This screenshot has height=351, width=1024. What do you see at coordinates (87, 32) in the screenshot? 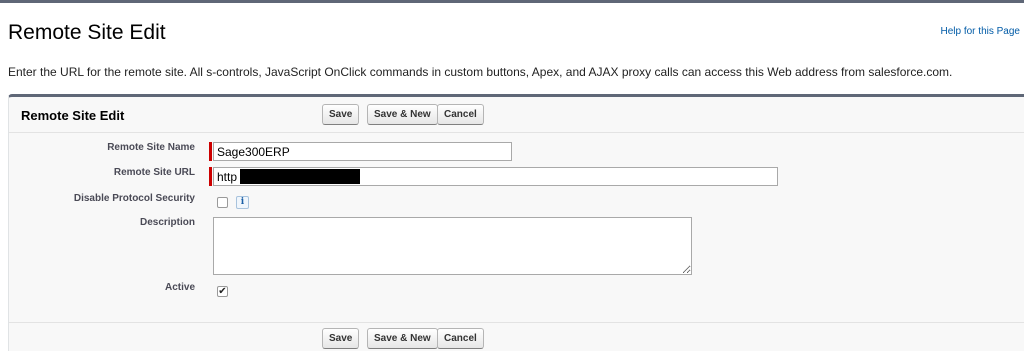
I see `page-title: Remote Site Edit` at bounding box center [87, 32].